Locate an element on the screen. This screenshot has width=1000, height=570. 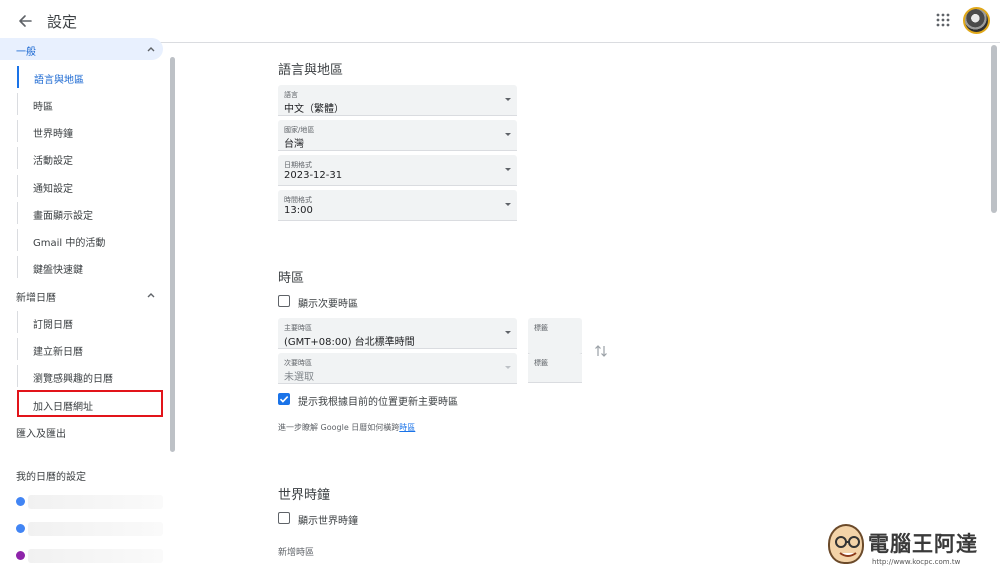
field-caption: 主要時區 is located at coordinates (298, 328).